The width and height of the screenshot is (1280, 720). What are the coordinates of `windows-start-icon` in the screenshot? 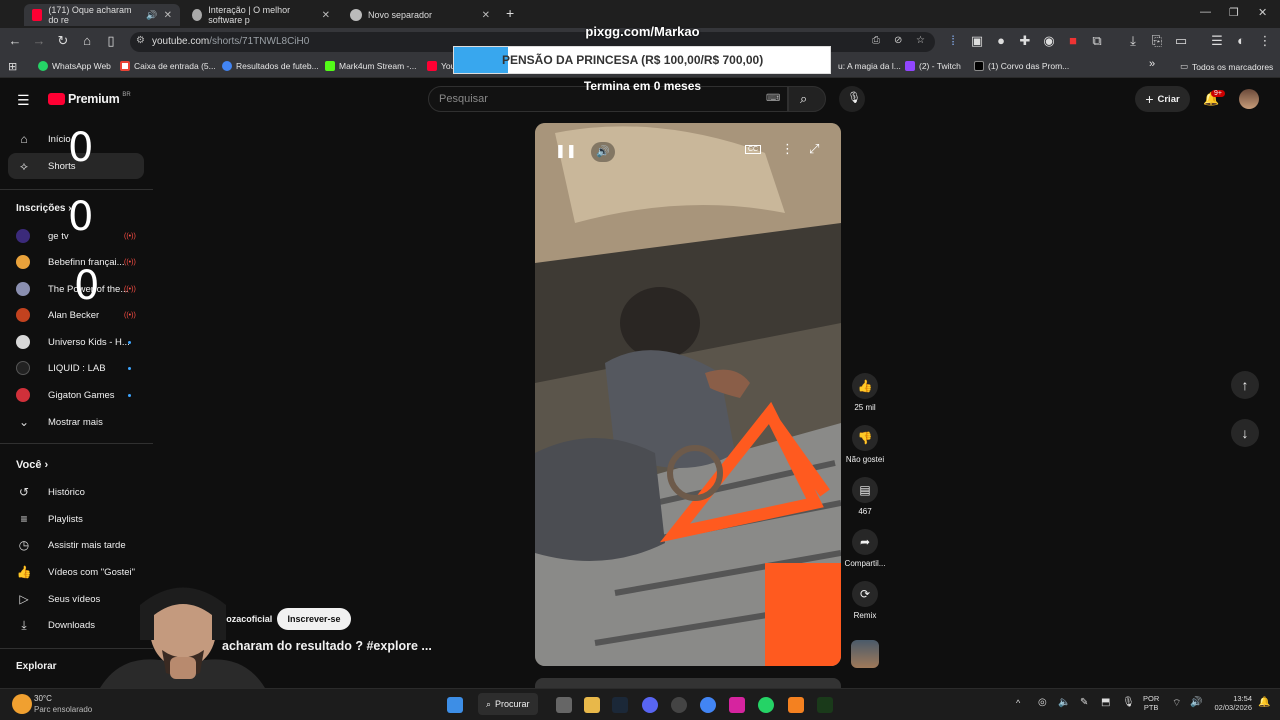 It's located at (455, 705).